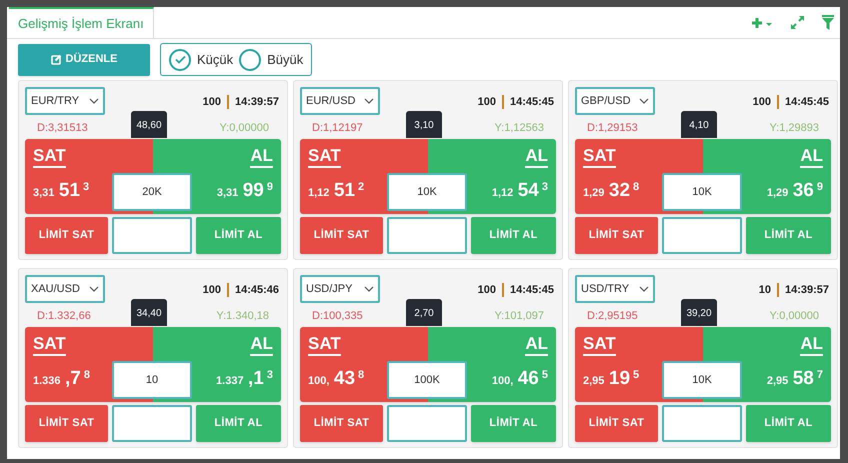  What do you see at coordinates (519, 128) in the screenshot?
I see `high-price: Y:1,12563` at bounding box center [519, 128].